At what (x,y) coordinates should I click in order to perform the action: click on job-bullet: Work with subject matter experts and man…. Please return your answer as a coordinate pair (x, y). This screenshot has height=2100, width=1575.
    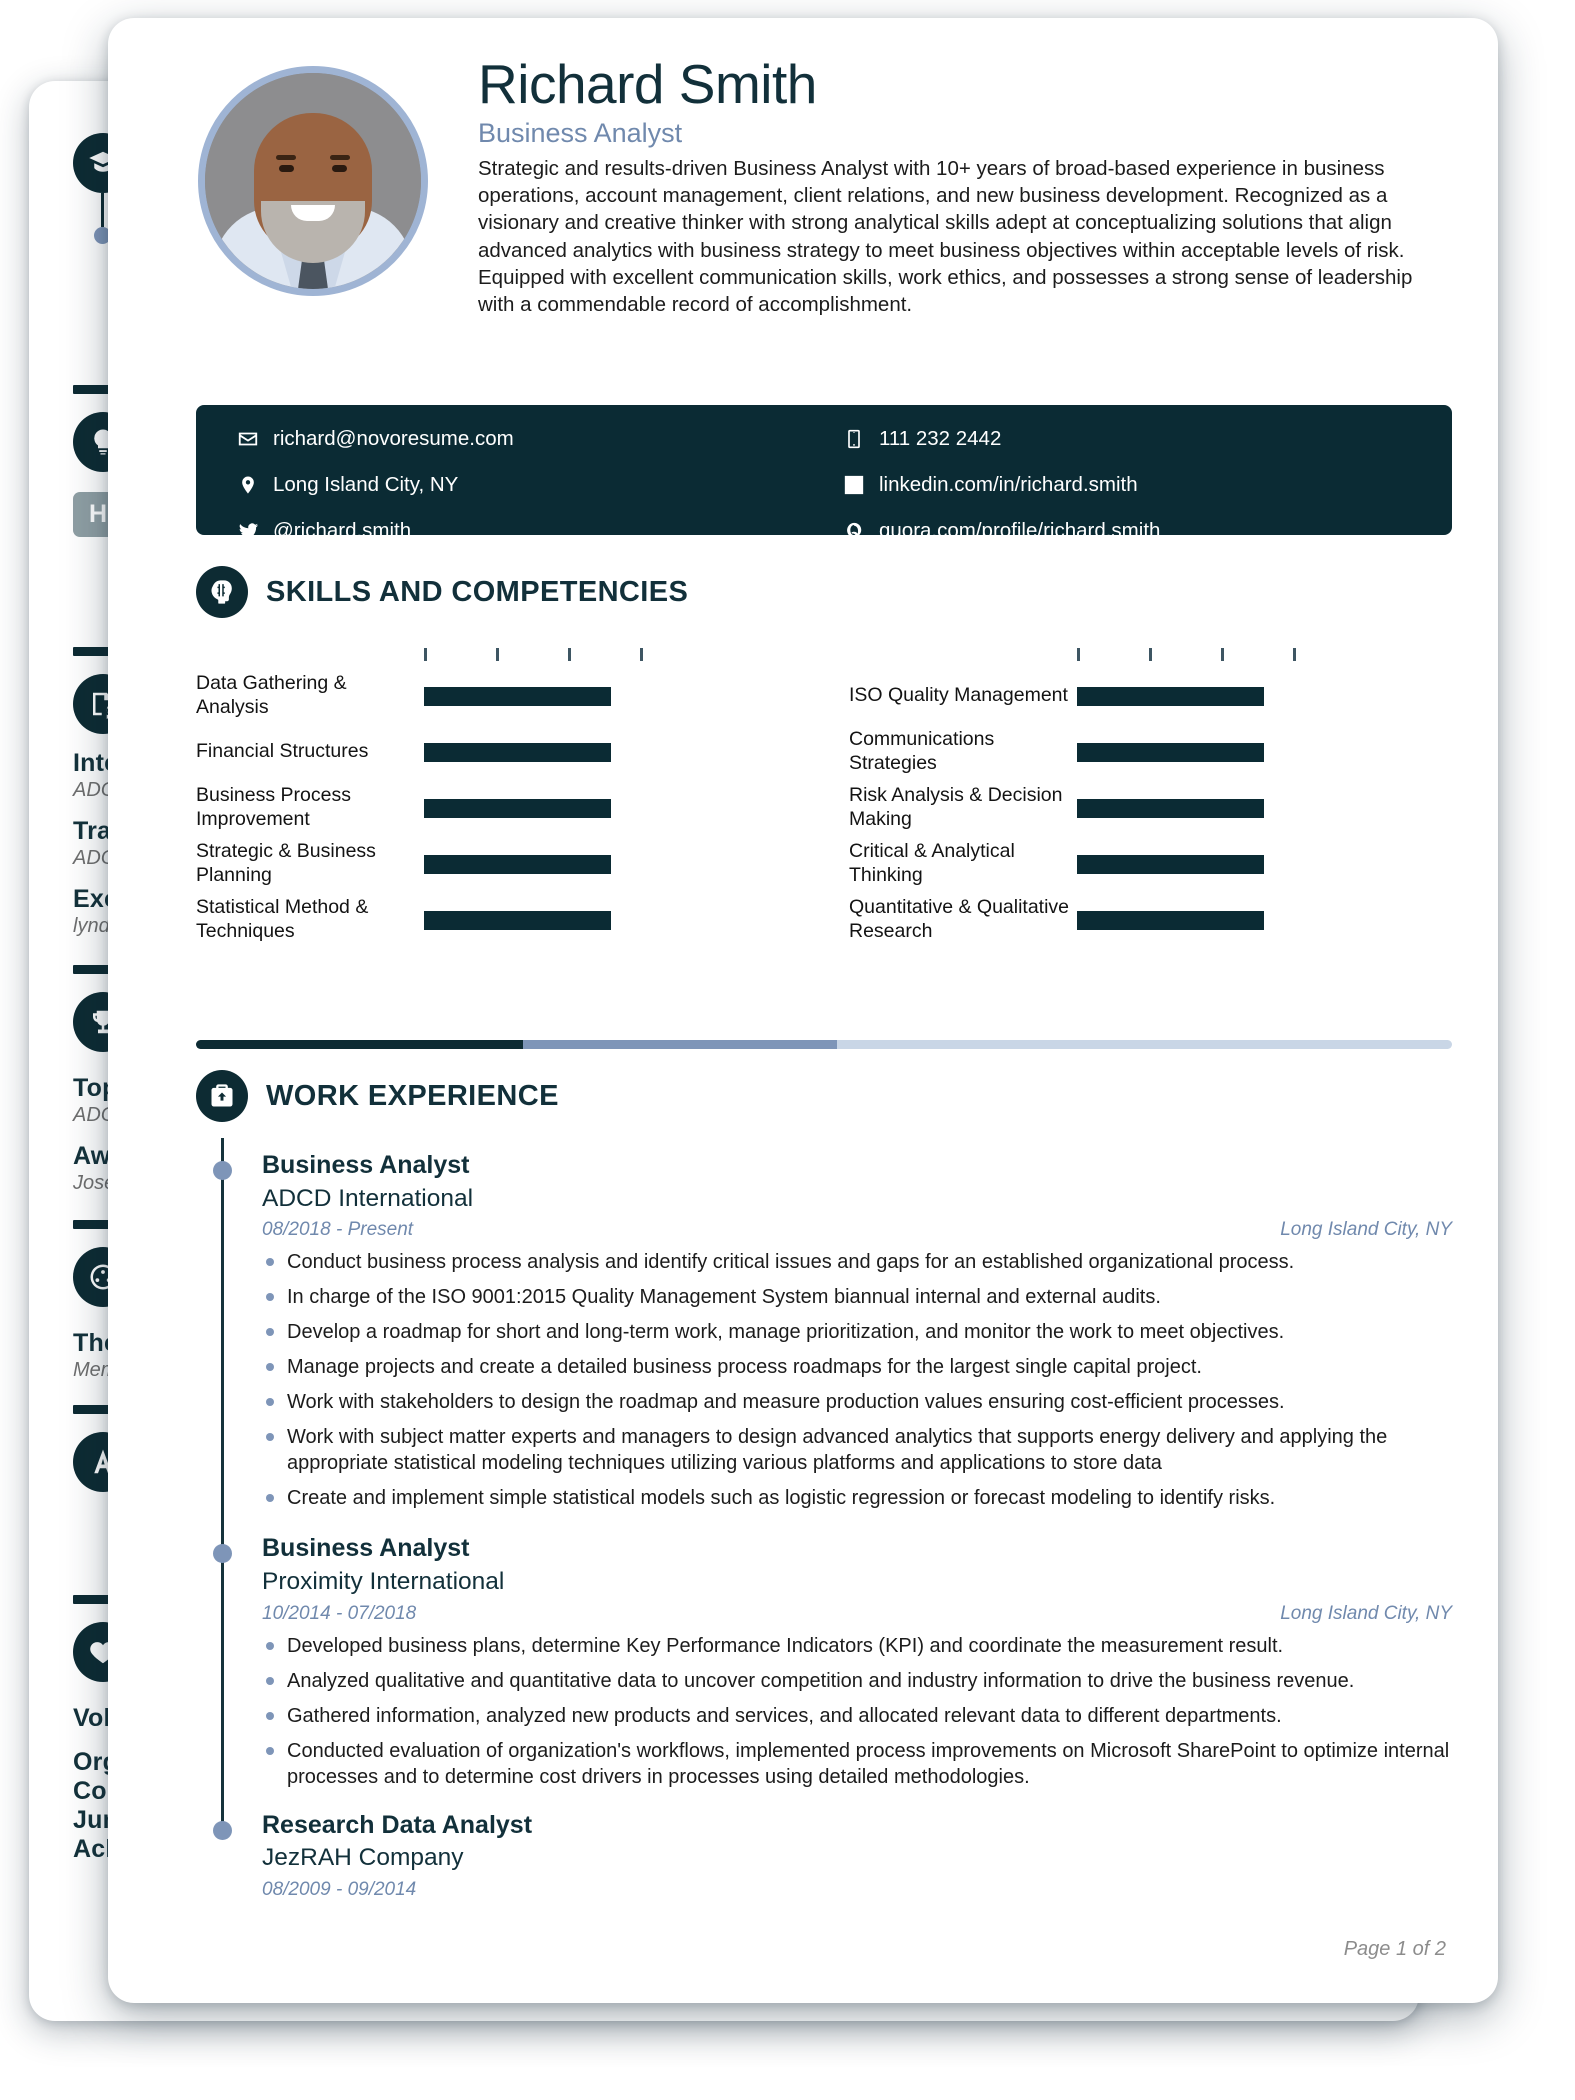
    Looking at the image, I should click on (857, 1450).